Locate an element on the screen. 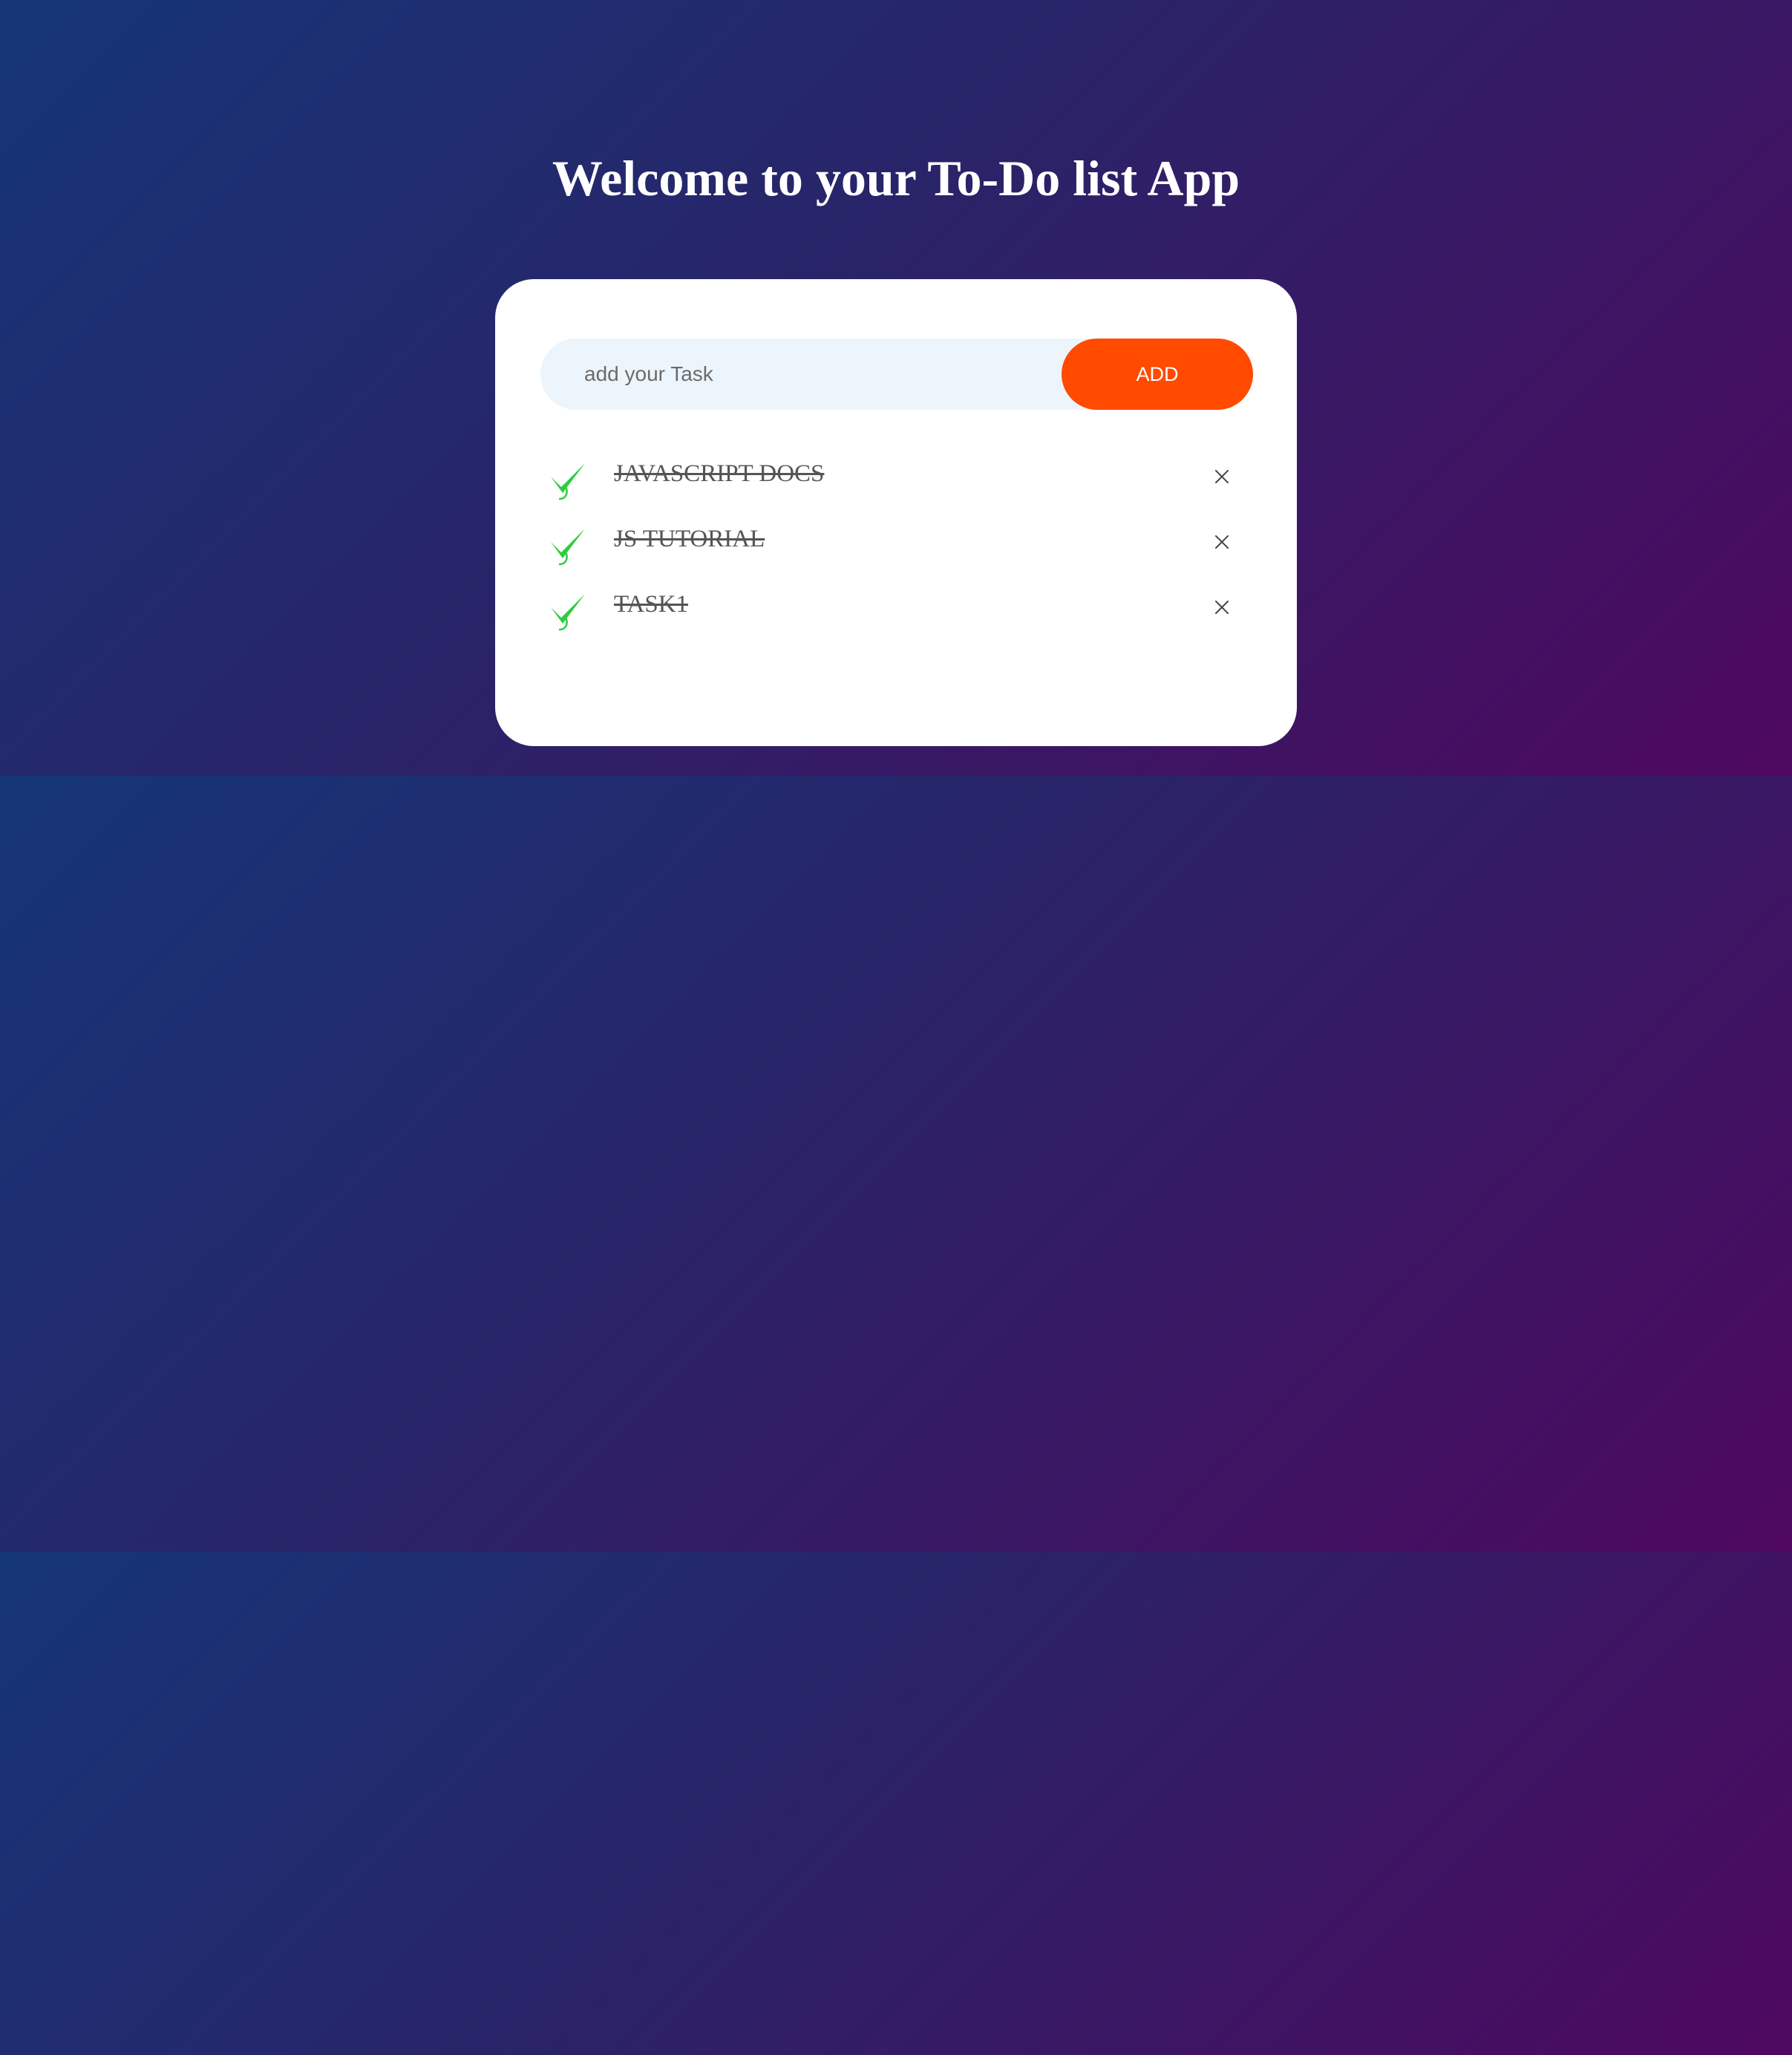 The width and height of the screenshot is (1792, 2055). todo-card: ADD JAVASCRIPT DOCS JS TUTORIAL is located at coordinates (896, 512).